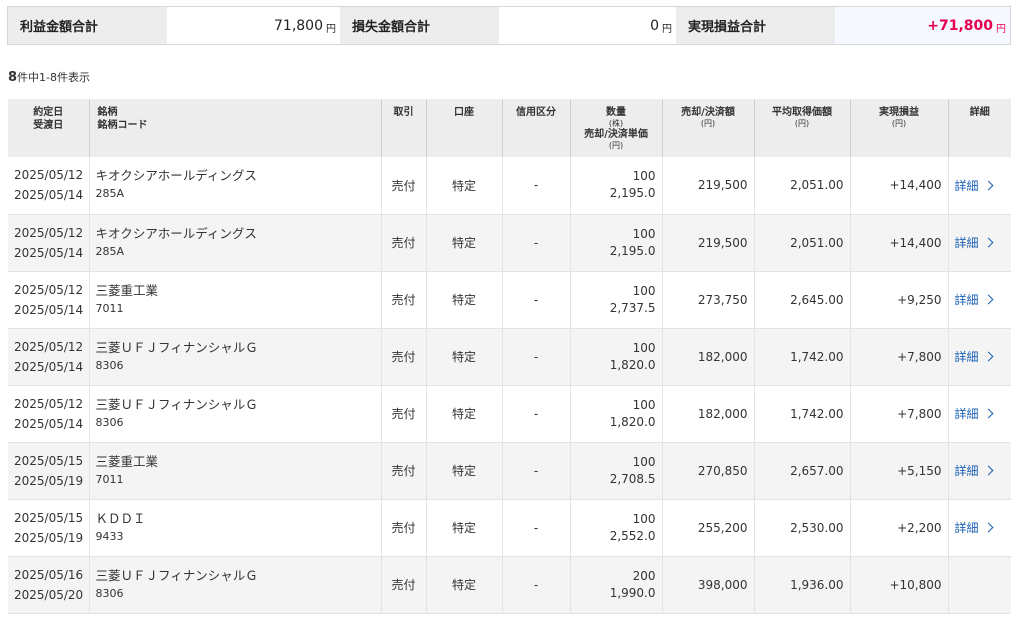 This screenshot has height=628, width=1024. What do you see at coordinates (234, 243) in the screenshot?
I see `stock-cell: キオクシアホールディングス 285A` at bounding box center [234, 243].